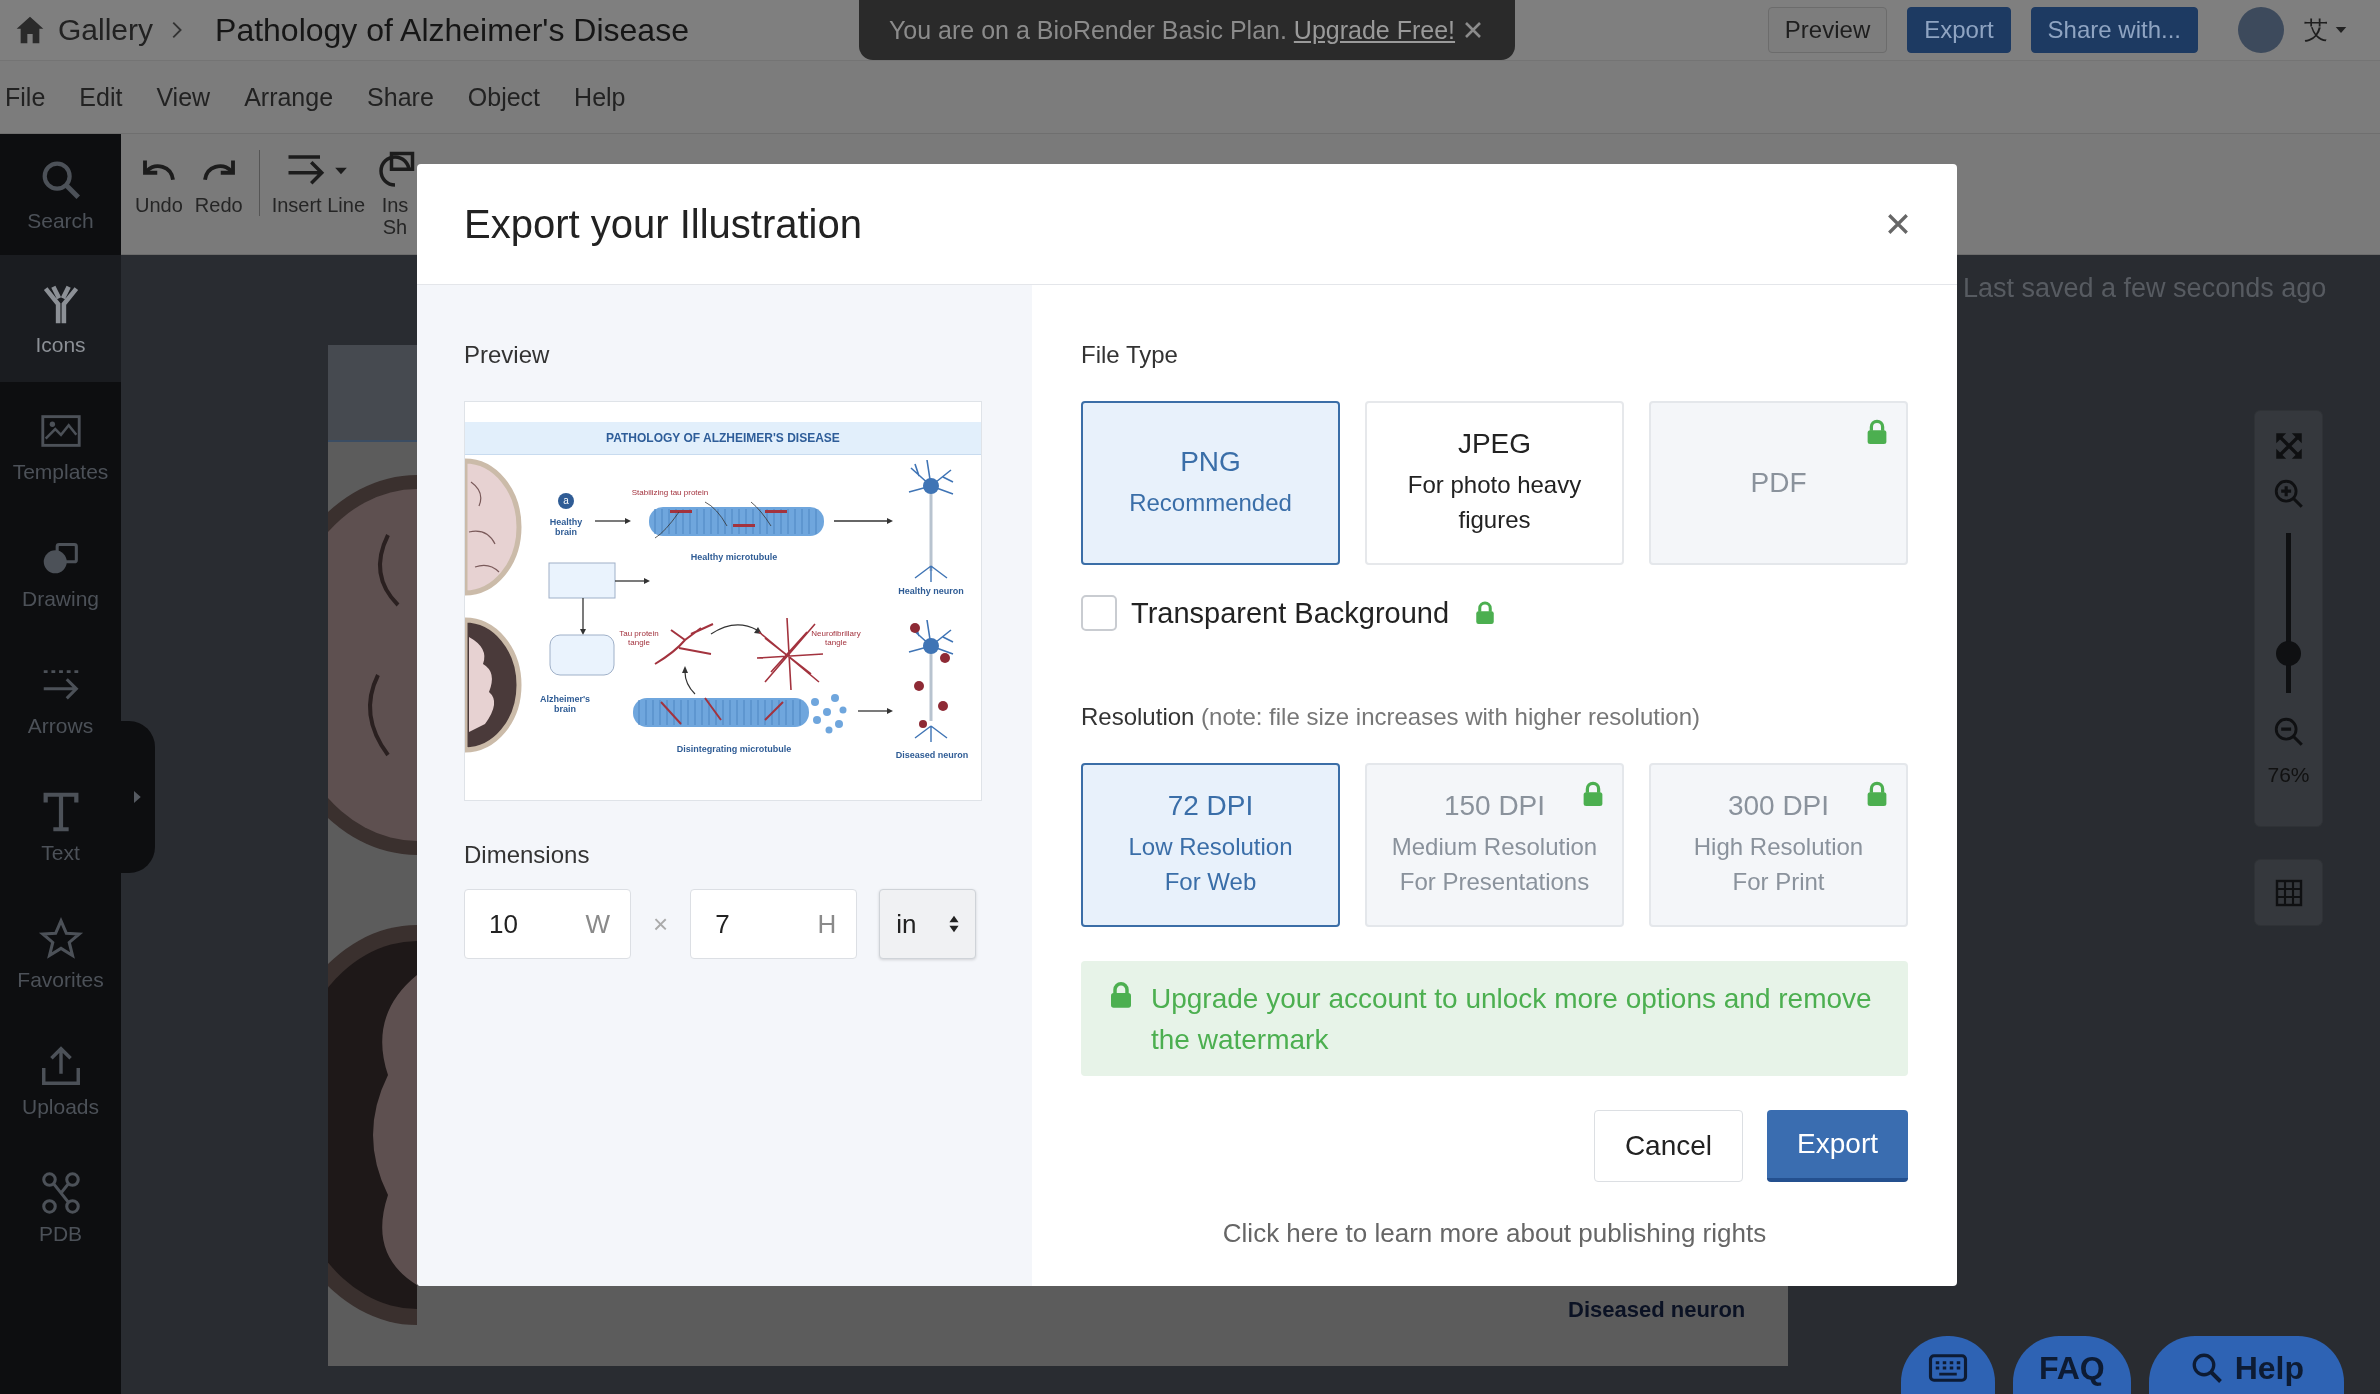 The width and height of the screenshot is (2380, 1394). I want to click on menu-item: File, so click(25, 97).